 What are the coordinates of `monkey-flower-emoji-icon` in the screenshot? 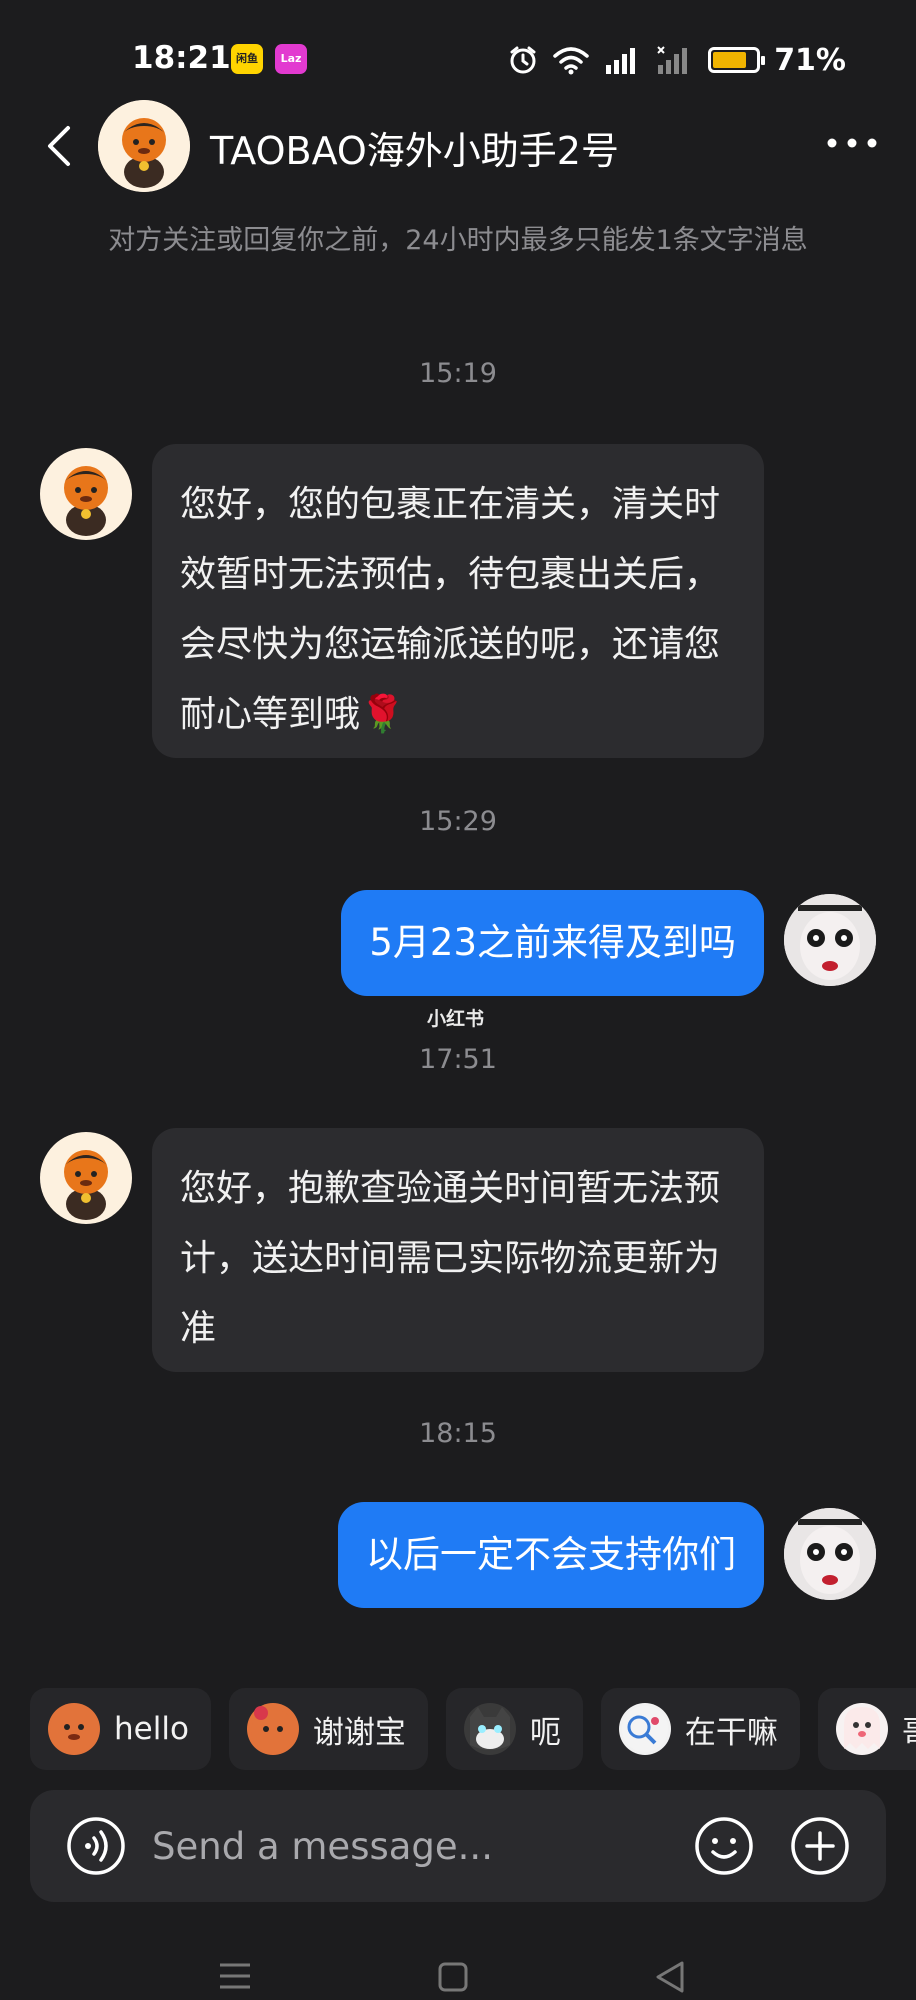 It's located at (272, 1729).